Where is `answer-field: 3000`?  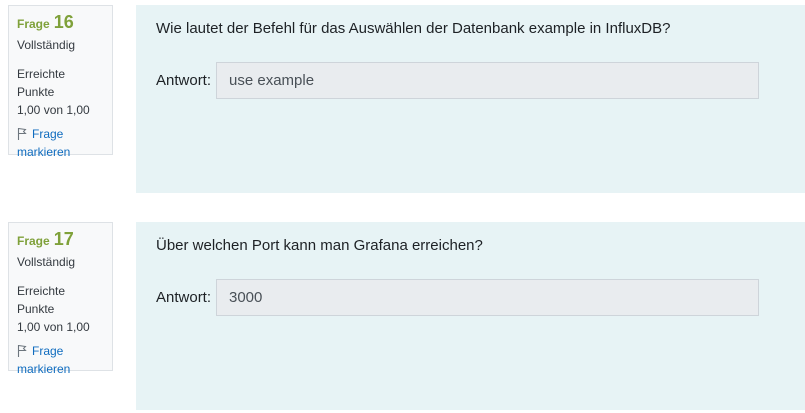
answer-field: 3000 is located at coordinates (487, 297).